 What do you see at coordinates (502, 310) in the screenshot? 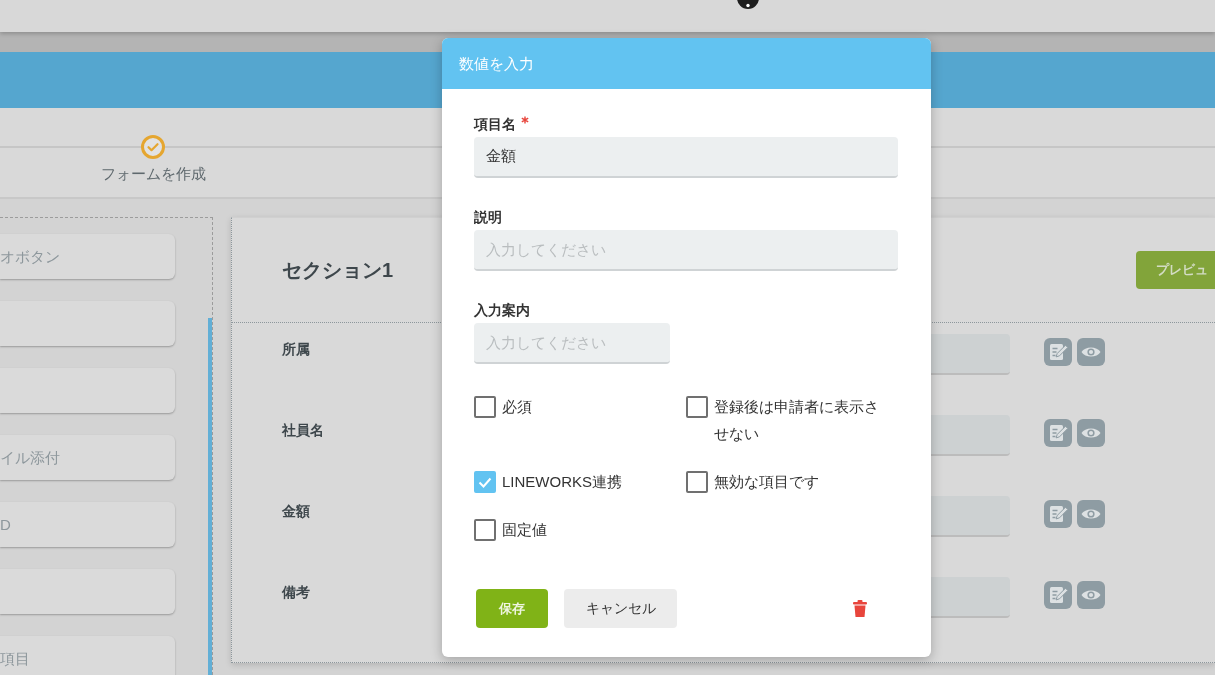
I see `field-label: 入力案内` at bounding box center [502, 310].